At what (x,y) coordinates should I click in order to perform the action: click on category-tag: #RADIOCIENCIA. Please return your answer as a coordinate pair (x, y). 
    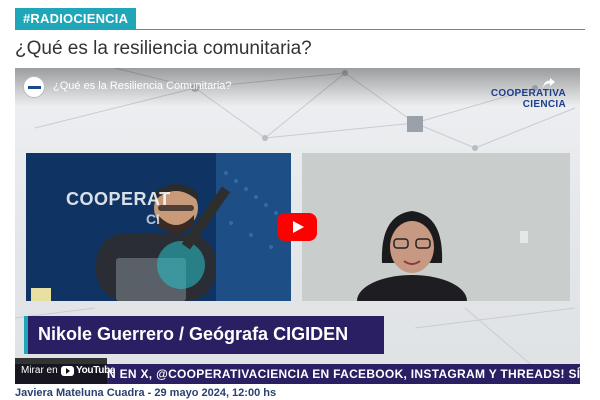
    Looking at the image, I should click on (76, 19).